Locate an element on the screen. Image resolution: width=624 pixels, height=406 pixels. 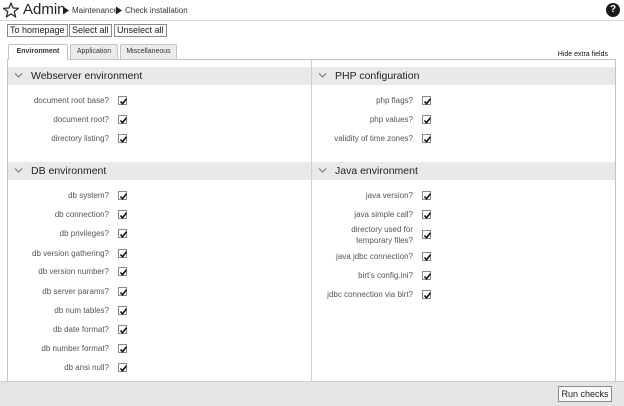
check-label: document root? is located at coordinates (81, 119).